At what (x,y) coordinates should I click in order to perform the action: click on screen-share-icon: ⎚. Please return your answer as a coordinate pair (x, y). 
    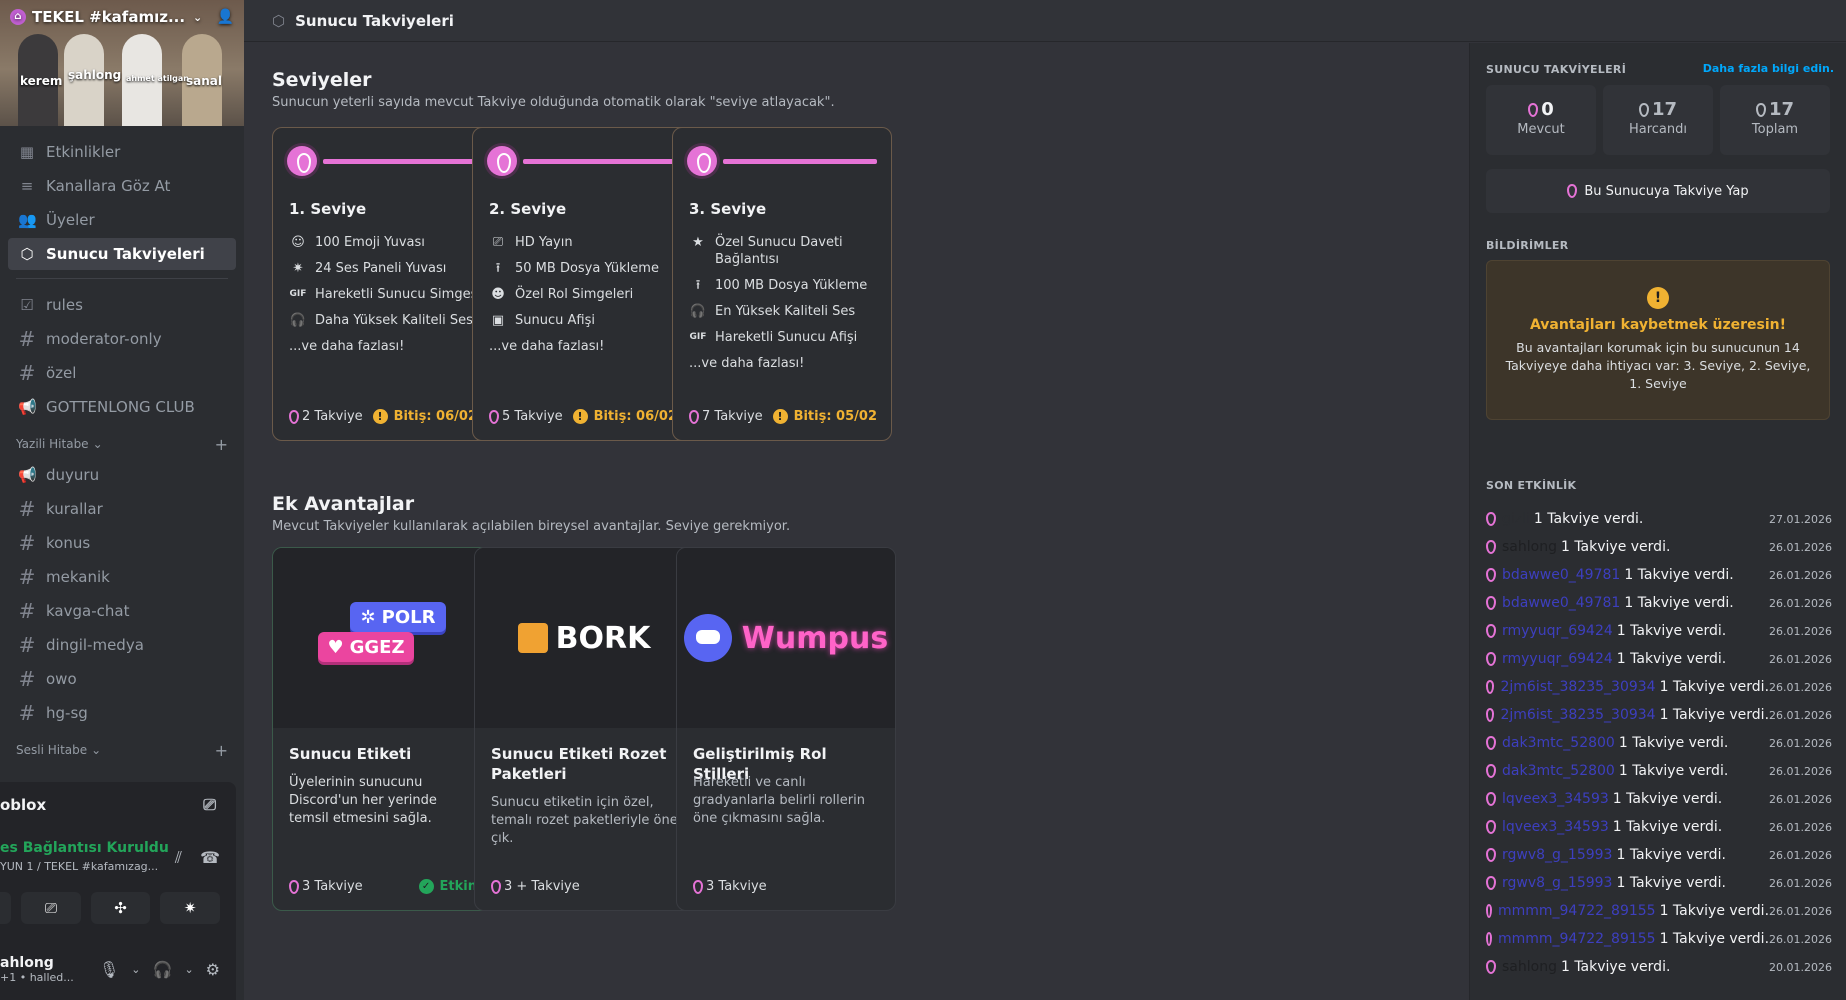
    Looking at the image, I should click on (209, 805).